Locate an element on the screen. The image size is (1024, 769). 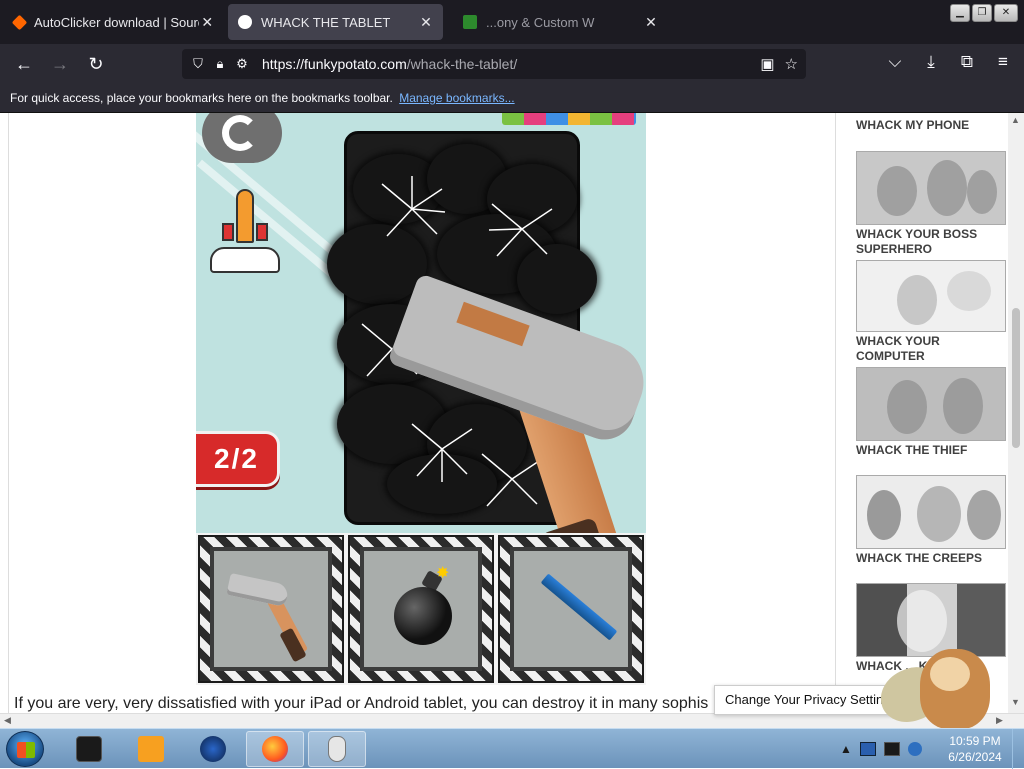
vertical-scrollbar: ▲ ▼ is located at coordinates (1016, 413).